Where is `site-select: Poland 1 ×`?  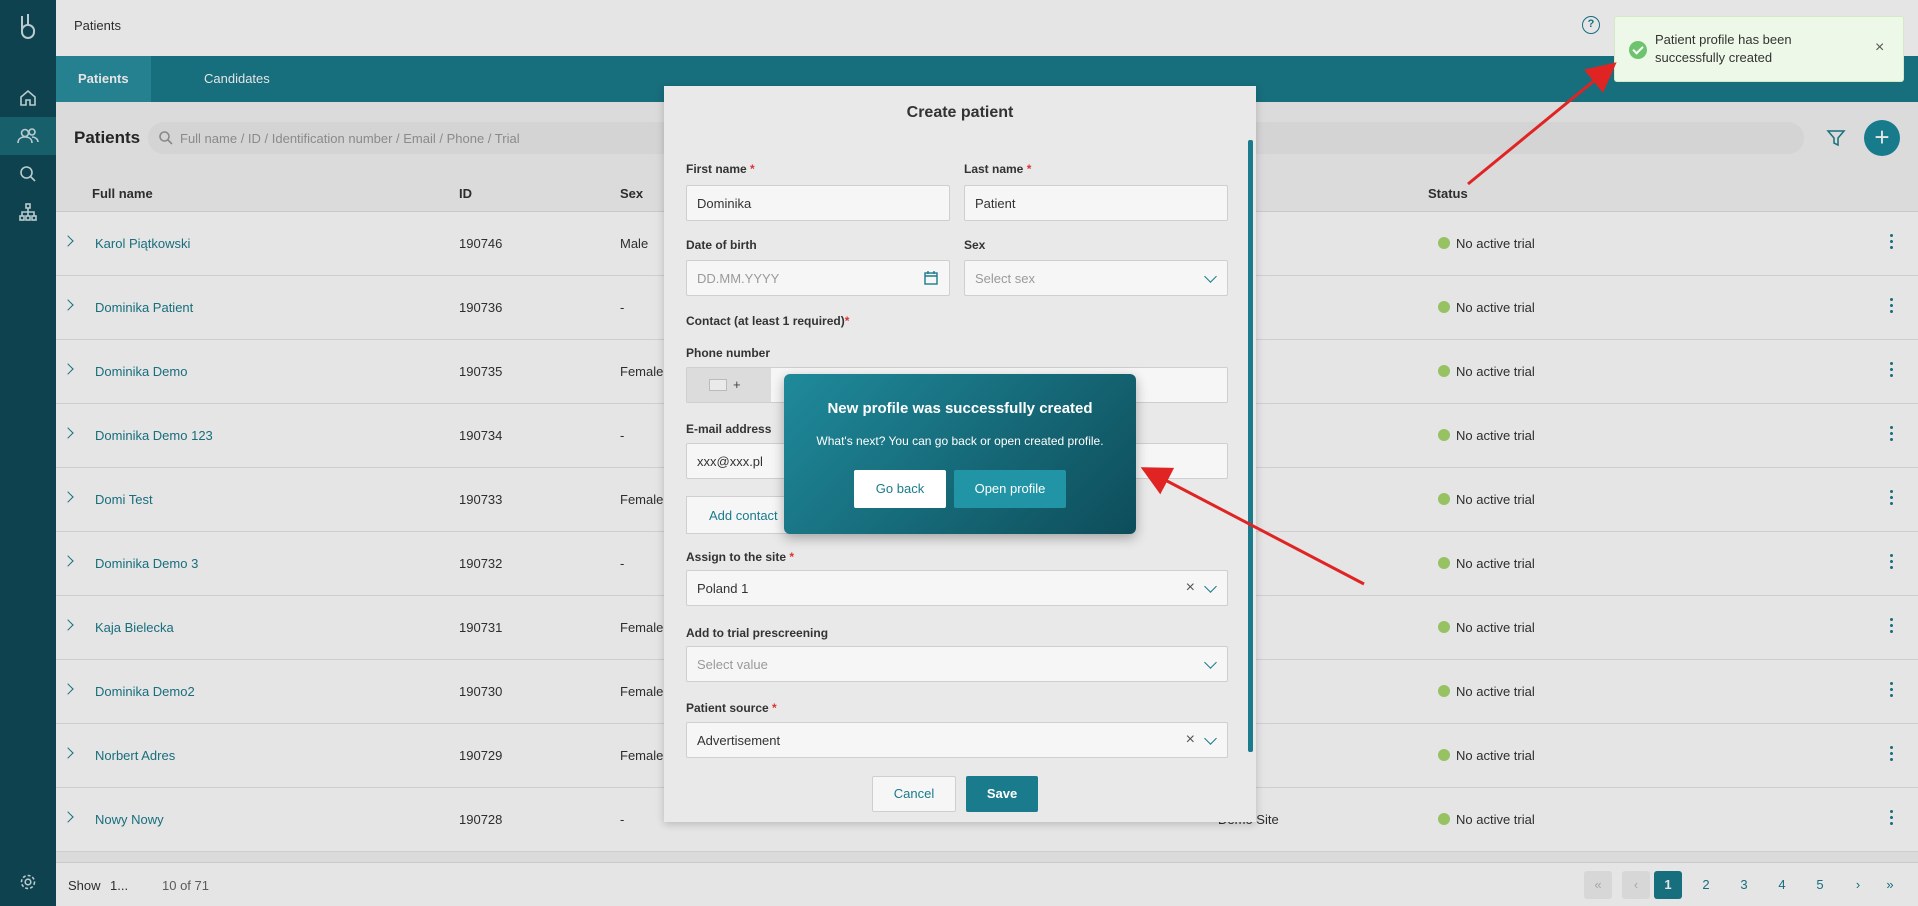 site-select: Poland 1 × is located at coordinates (957, 588).